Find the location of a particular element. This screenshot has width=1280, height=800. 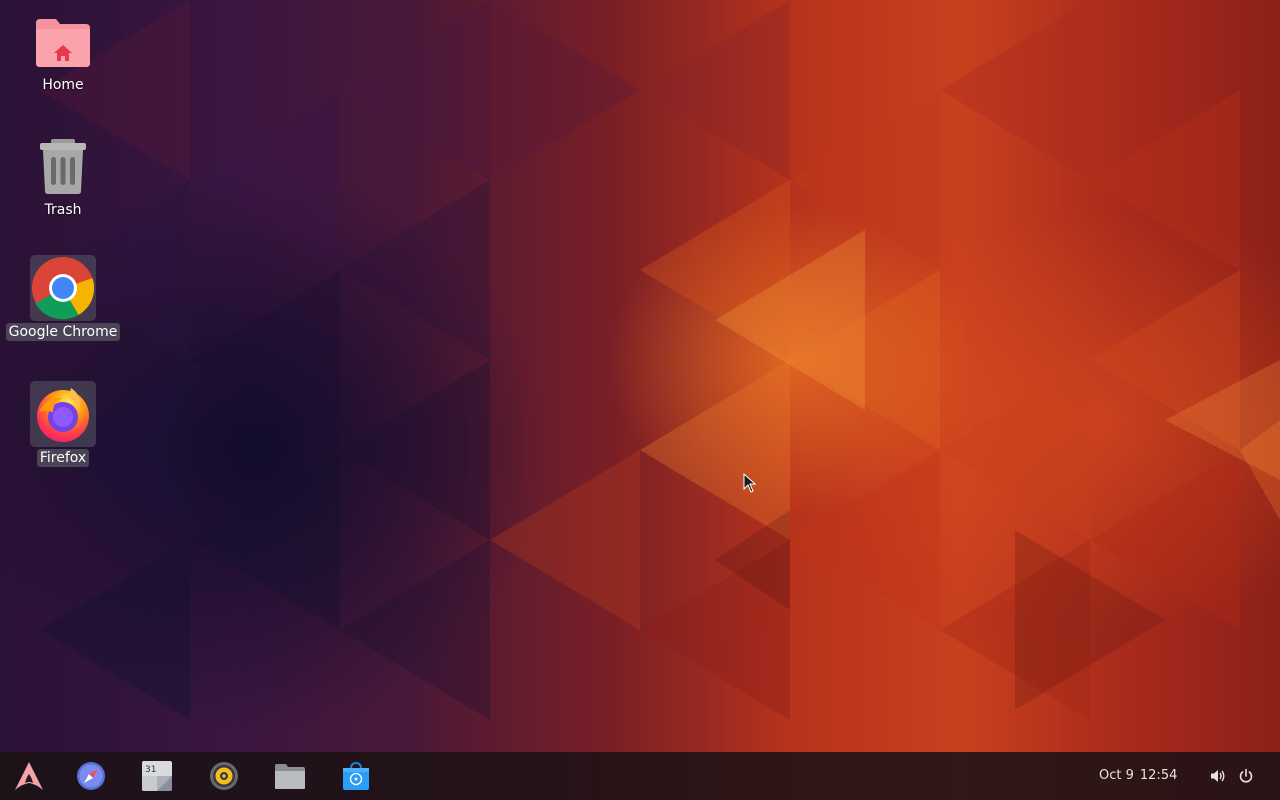

desktop-icon-label: Home is located at coordinates (63, 85).